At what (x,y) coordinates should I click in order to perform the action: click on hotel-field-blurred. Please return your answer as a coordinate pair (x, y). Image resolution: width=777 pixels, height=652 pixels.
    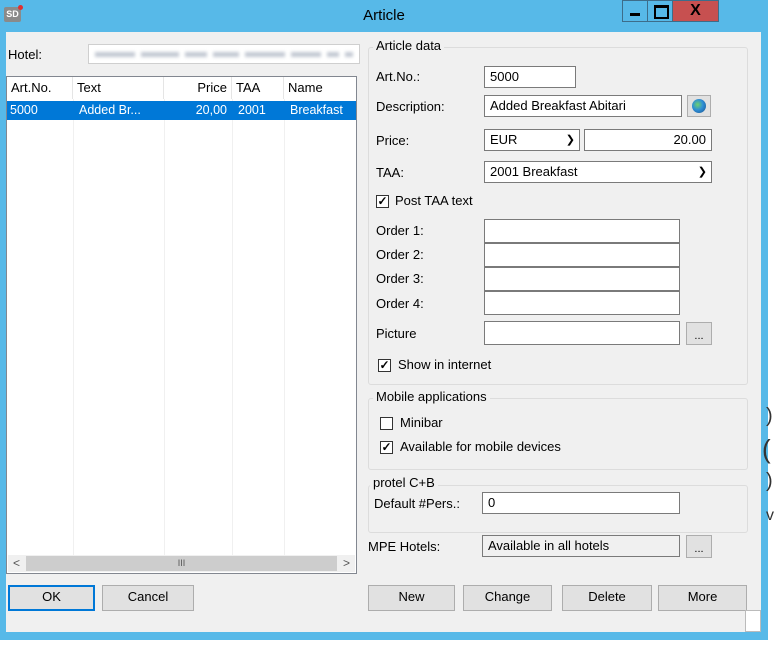
    Looking at the image, I should click on (224, 54).